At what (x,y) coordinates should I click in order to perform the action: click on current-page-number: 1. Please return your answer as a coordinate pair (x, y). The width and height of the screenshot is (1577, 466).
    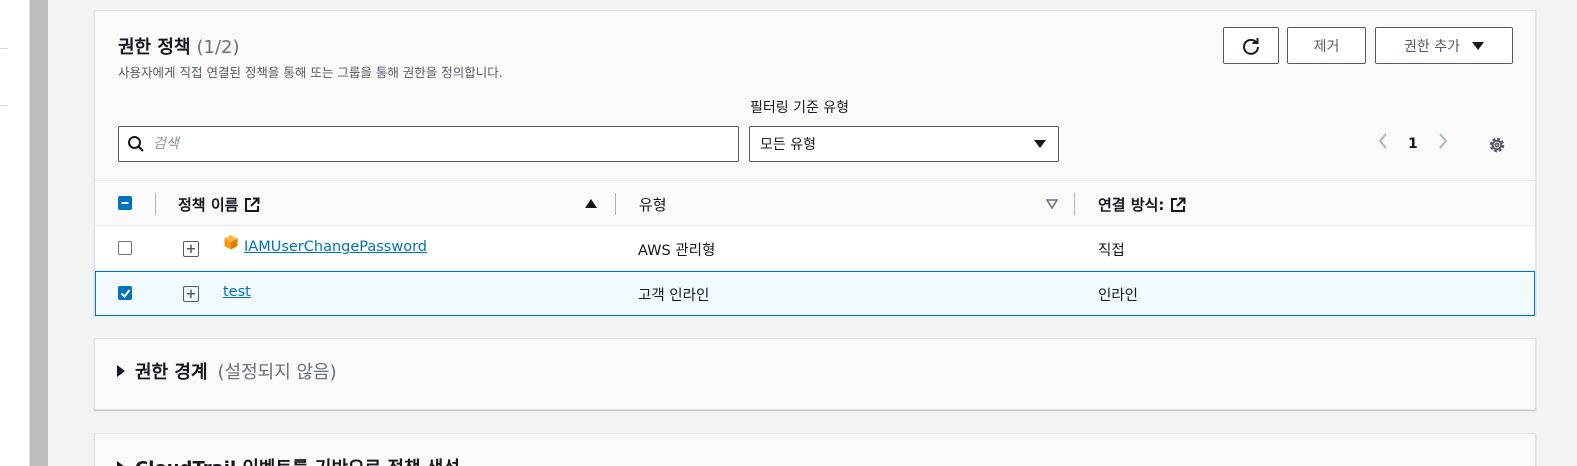
    Looking at the image, I should click on (1413, 144).